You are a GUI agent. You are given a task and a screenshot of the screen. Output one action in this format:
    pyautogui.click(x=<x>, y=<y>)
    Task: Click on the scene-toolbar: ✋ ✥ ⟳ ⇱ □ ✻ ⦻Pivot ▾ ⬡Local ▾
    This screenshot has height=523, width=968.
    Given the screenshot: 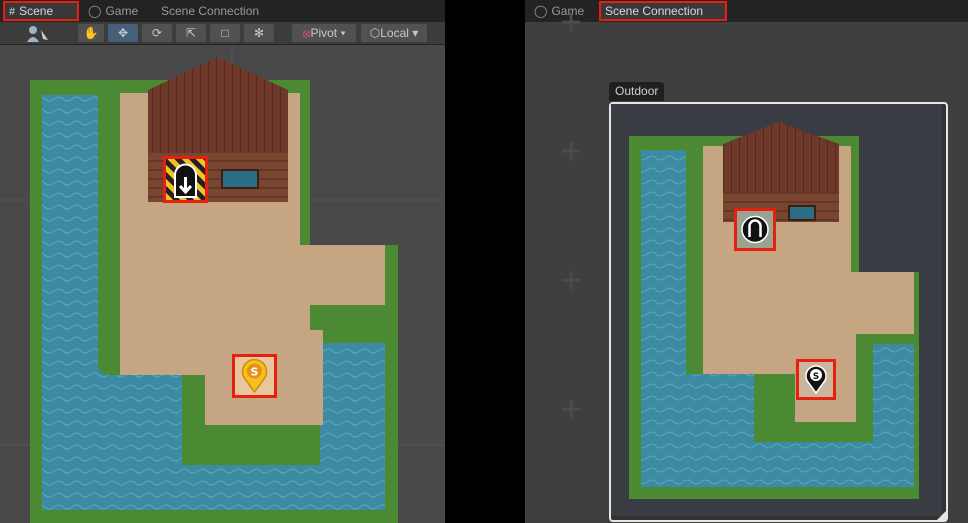 What is the action you would take?
    pyautogui.click(x=222, y=33)
    